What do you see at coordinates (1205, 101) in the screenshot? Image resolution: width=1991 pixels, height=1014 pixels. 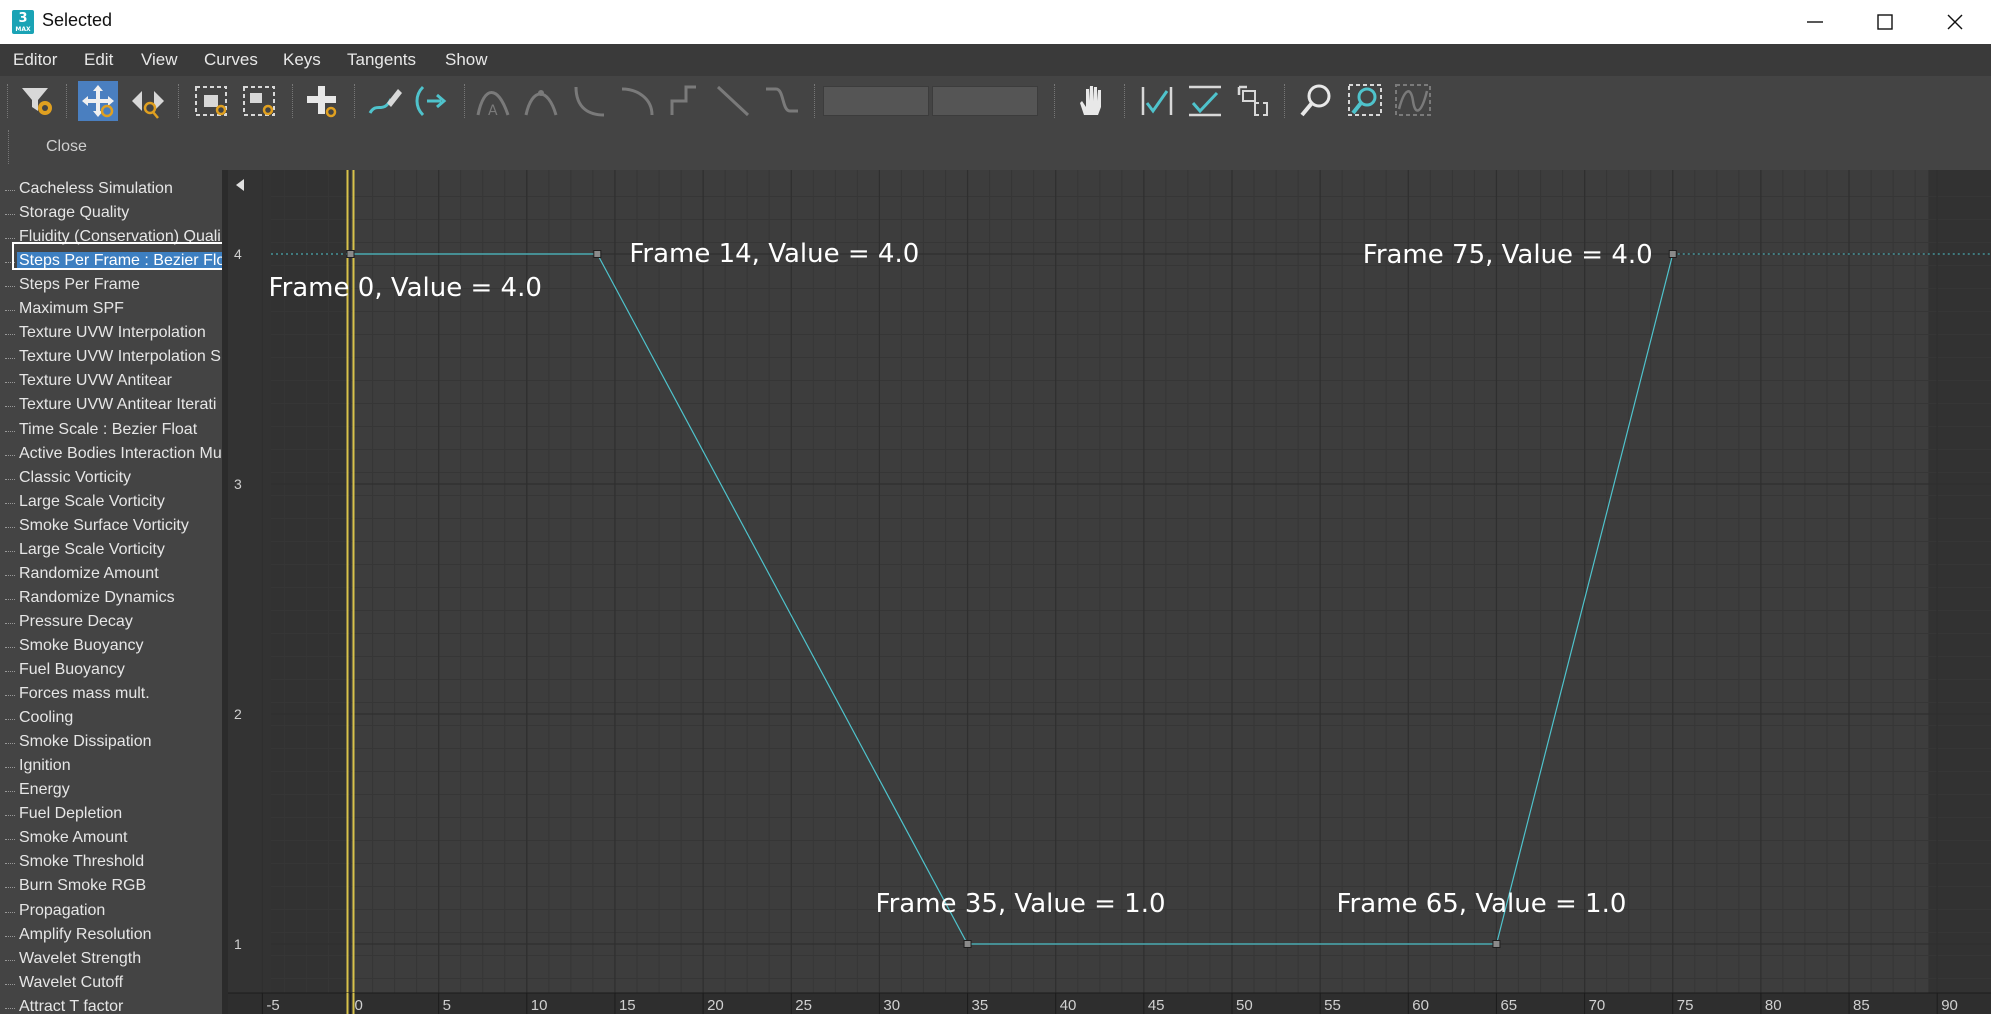 I see `frame-values-button` at bounding box center [1205, 101].